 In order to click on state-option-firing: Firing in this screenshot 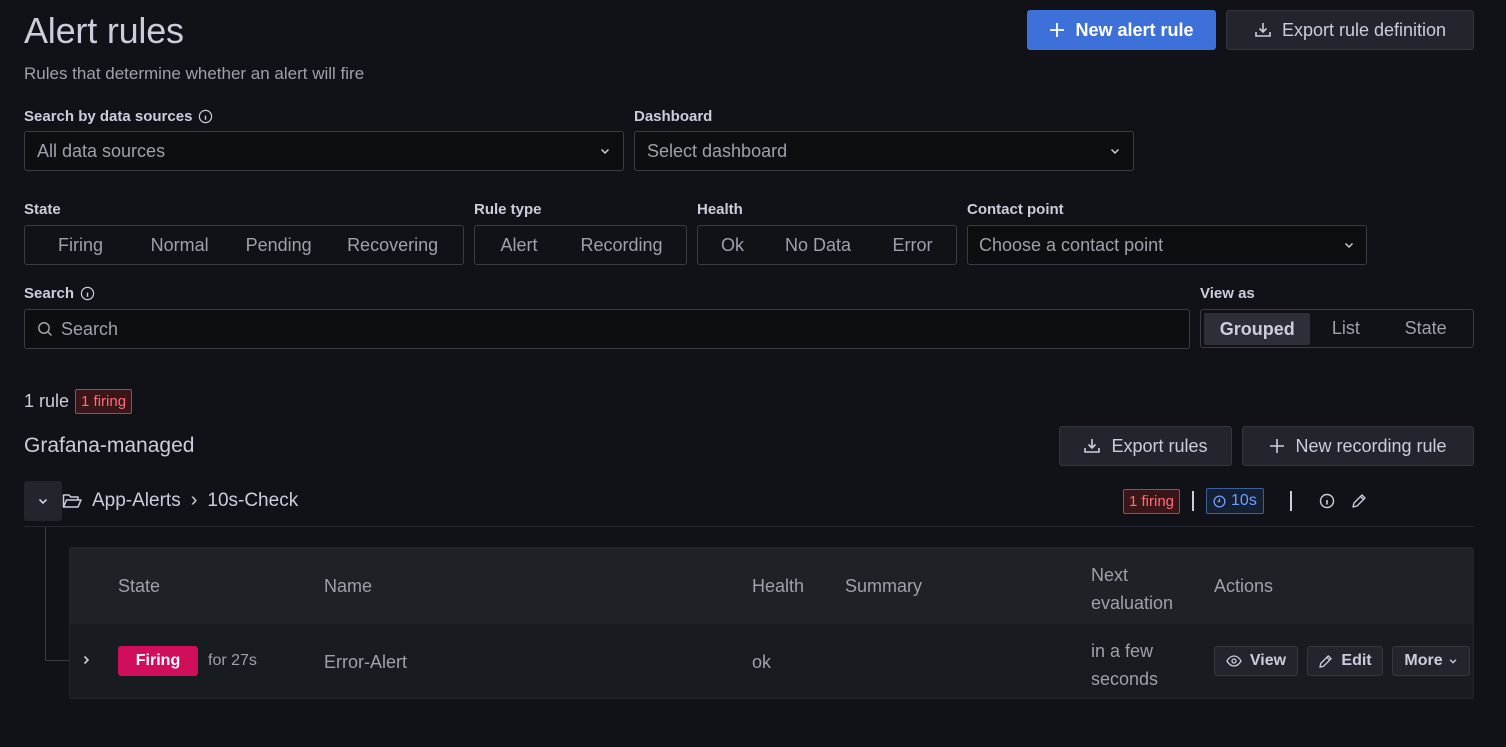, I will do `click(80, 245)`.